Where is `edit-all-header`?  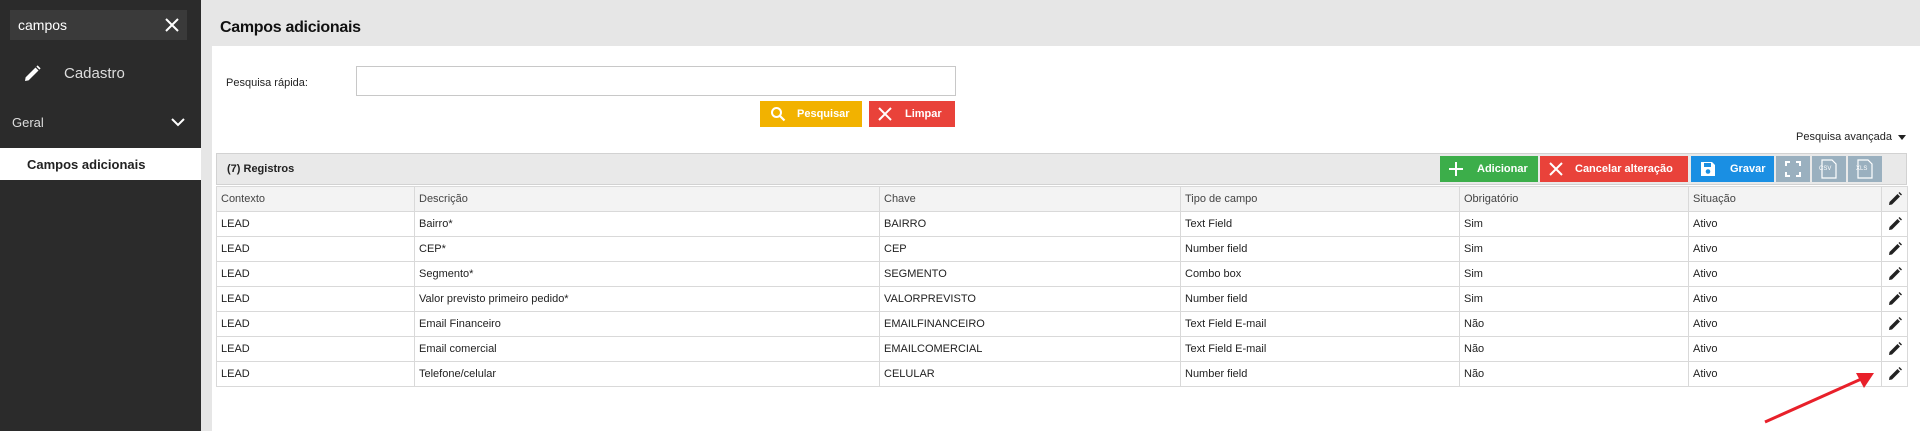 edit-all-header is located at coordinates (1894, 199).